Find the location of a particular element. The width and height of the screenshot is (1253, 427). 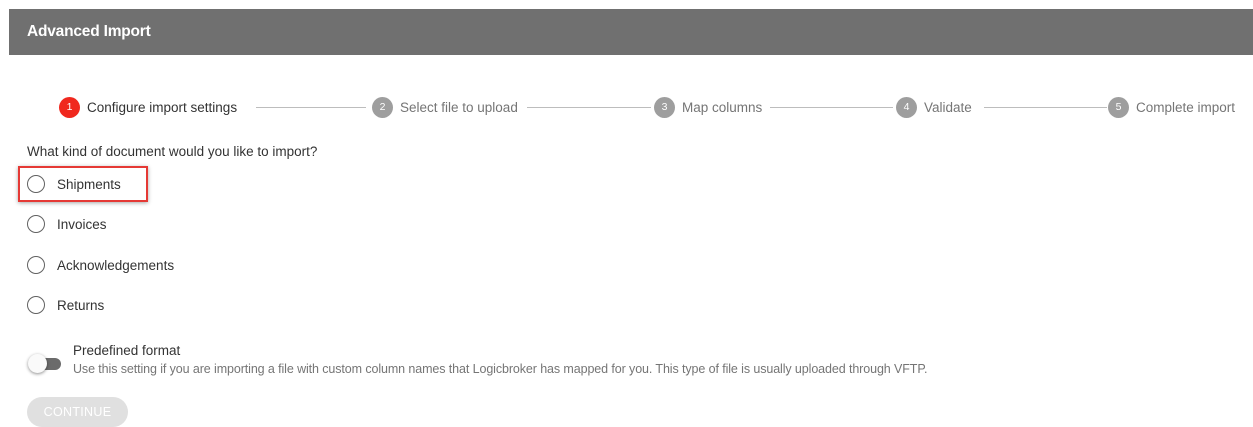

step-complete-import: 5 Complete import is located at coordinates (1171, 107).